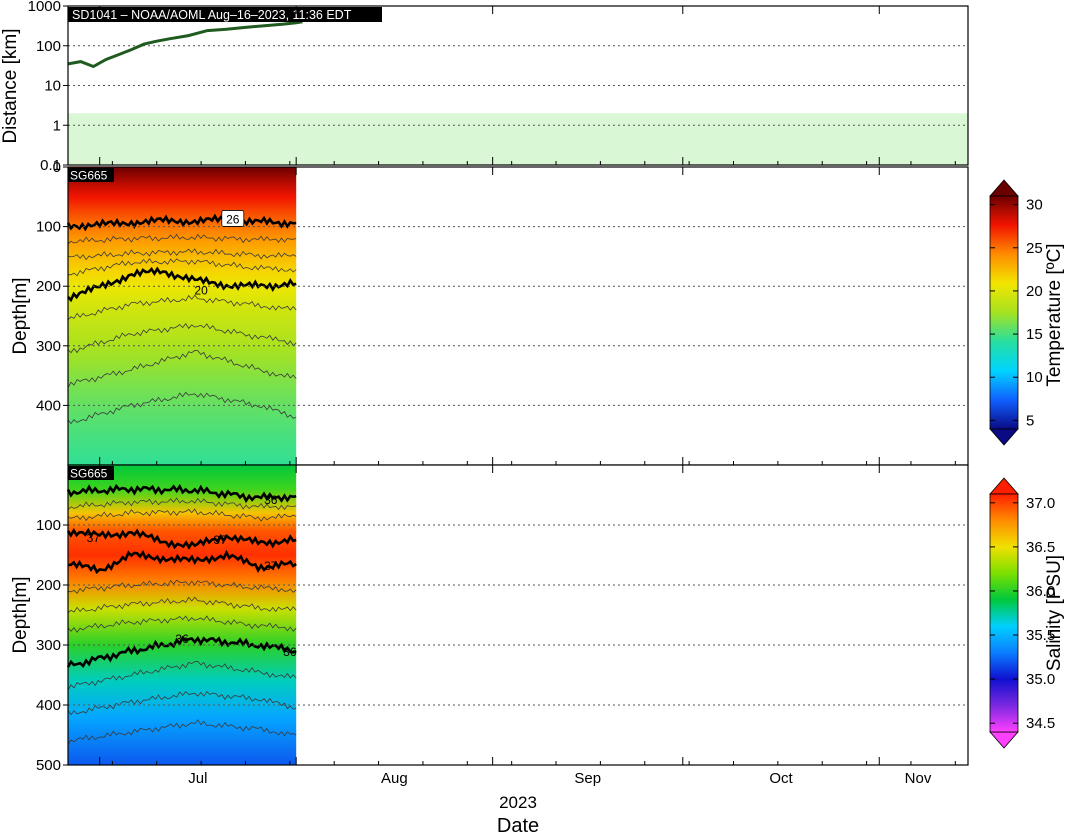  What do you see at coordinates (1040, 679) in the screenshot?
I see `salinity-colorbar-tick-label: 35.0` at bounding box center [1040, 679].